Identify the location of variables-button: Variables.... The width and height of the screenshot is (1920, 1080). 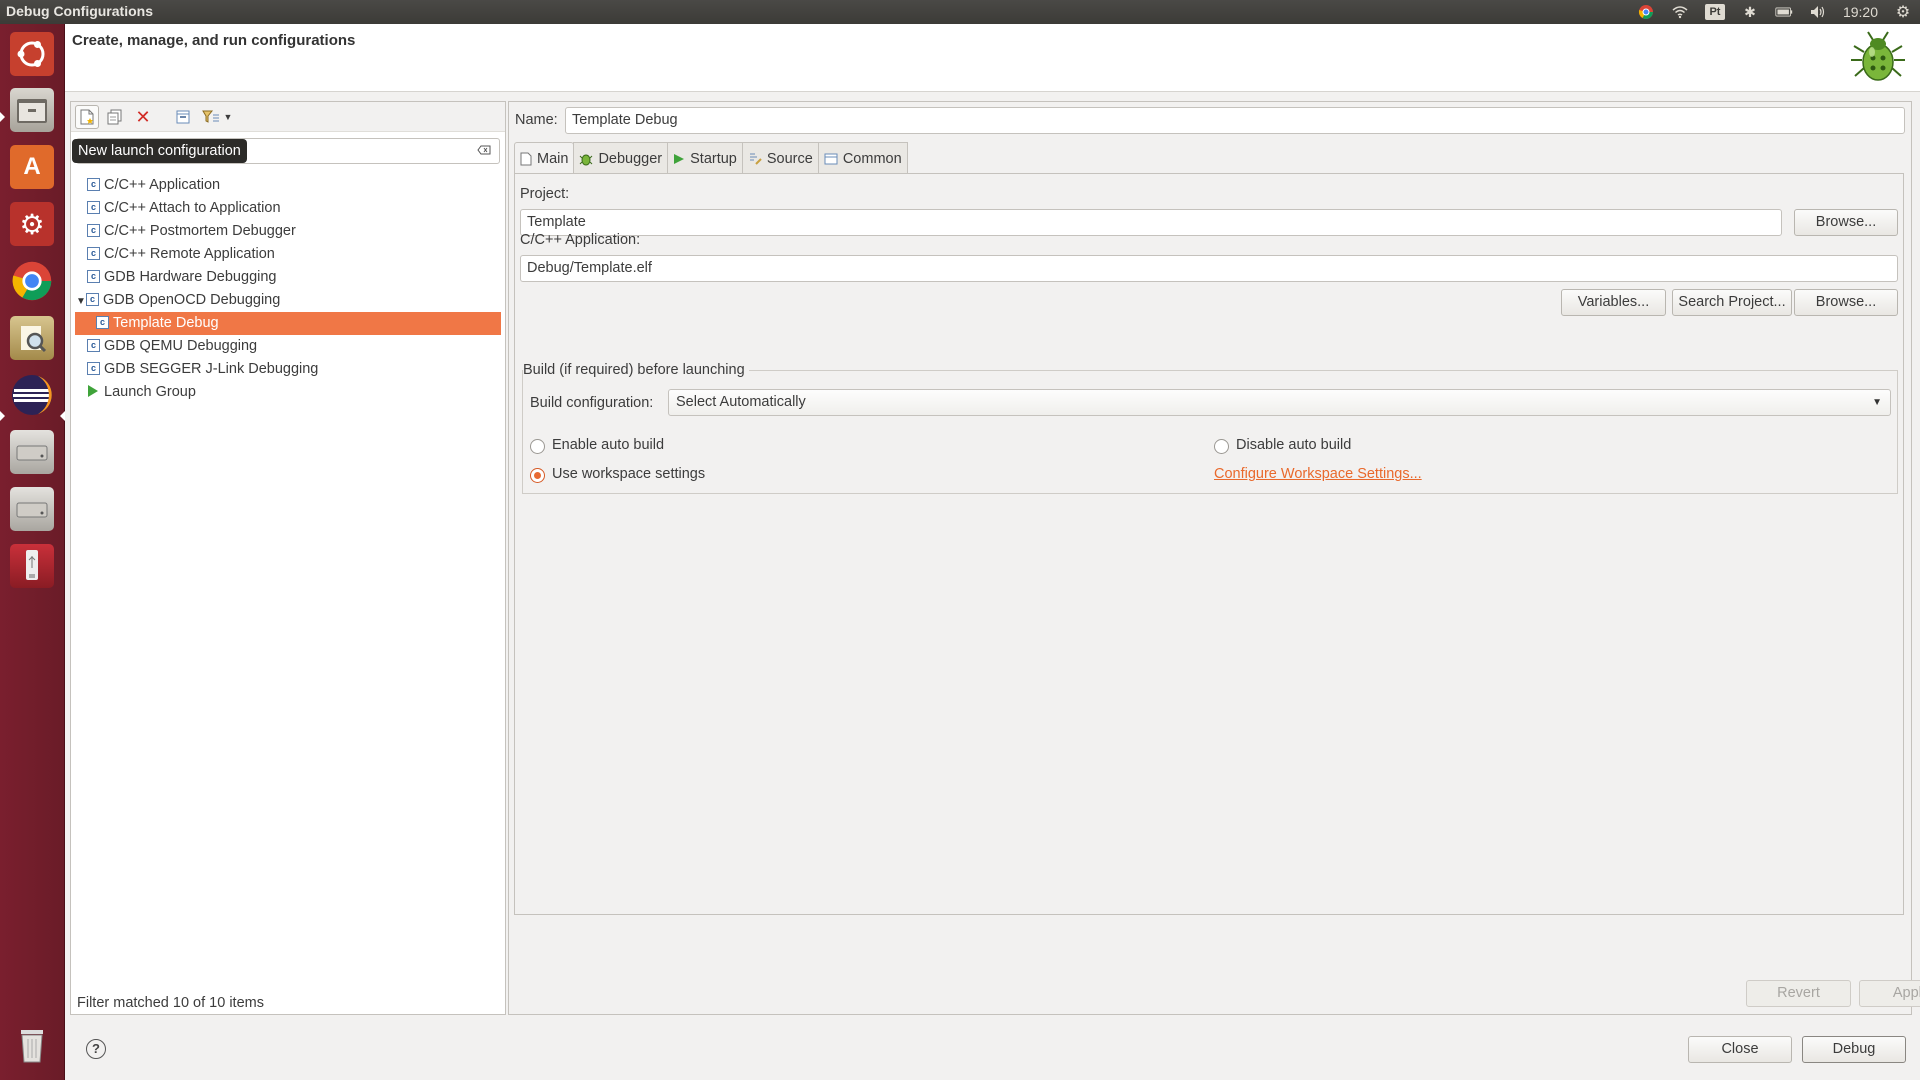
(1613, 302).